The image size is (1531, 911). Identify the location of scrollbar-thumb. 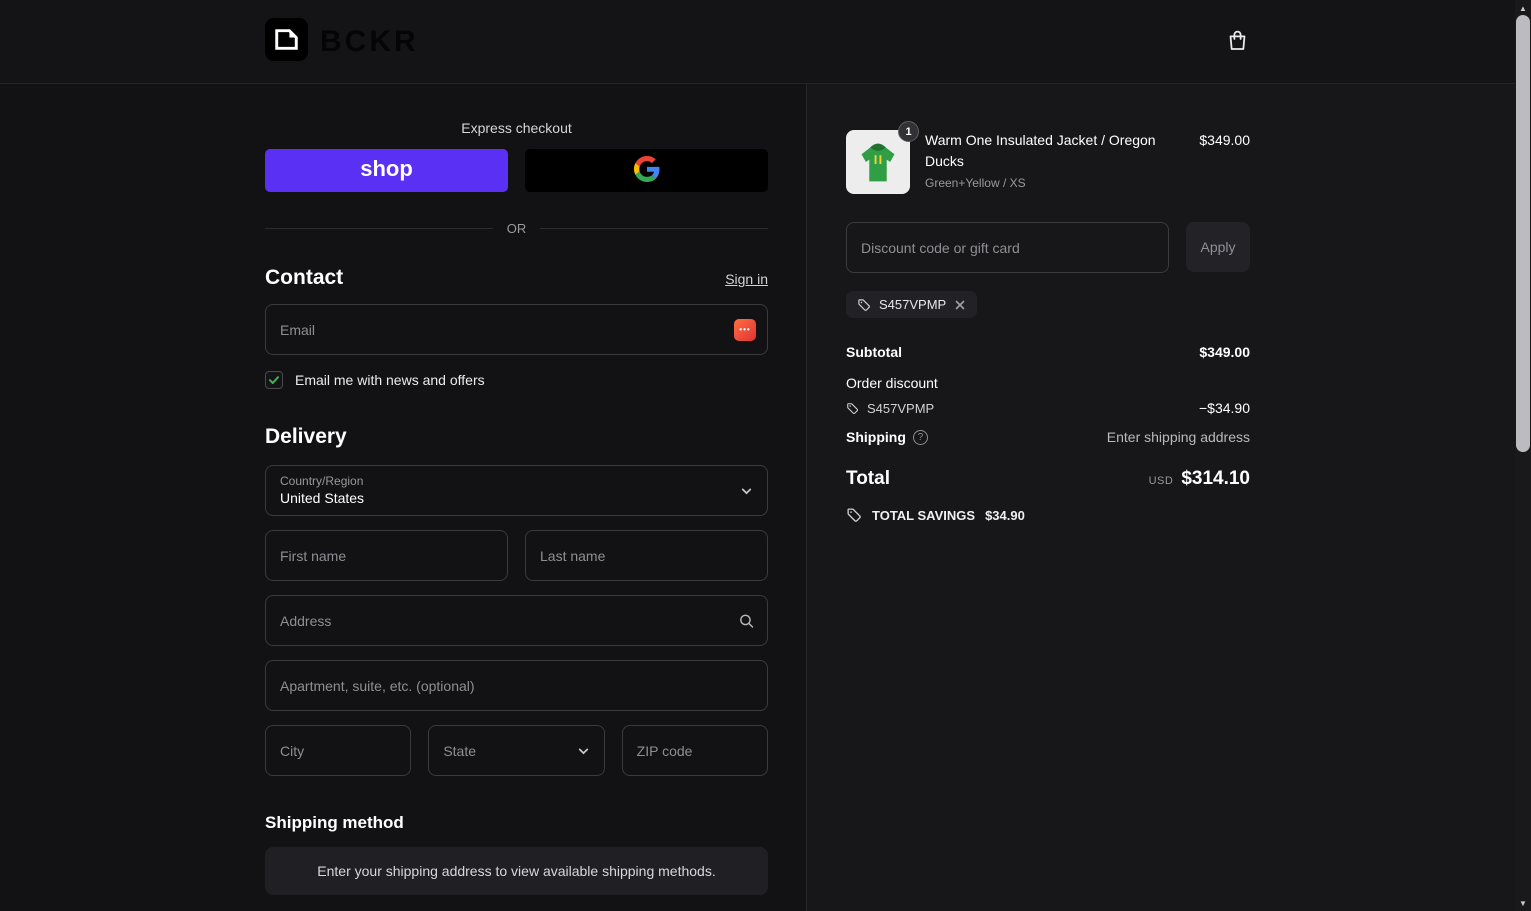
(1523, 233).